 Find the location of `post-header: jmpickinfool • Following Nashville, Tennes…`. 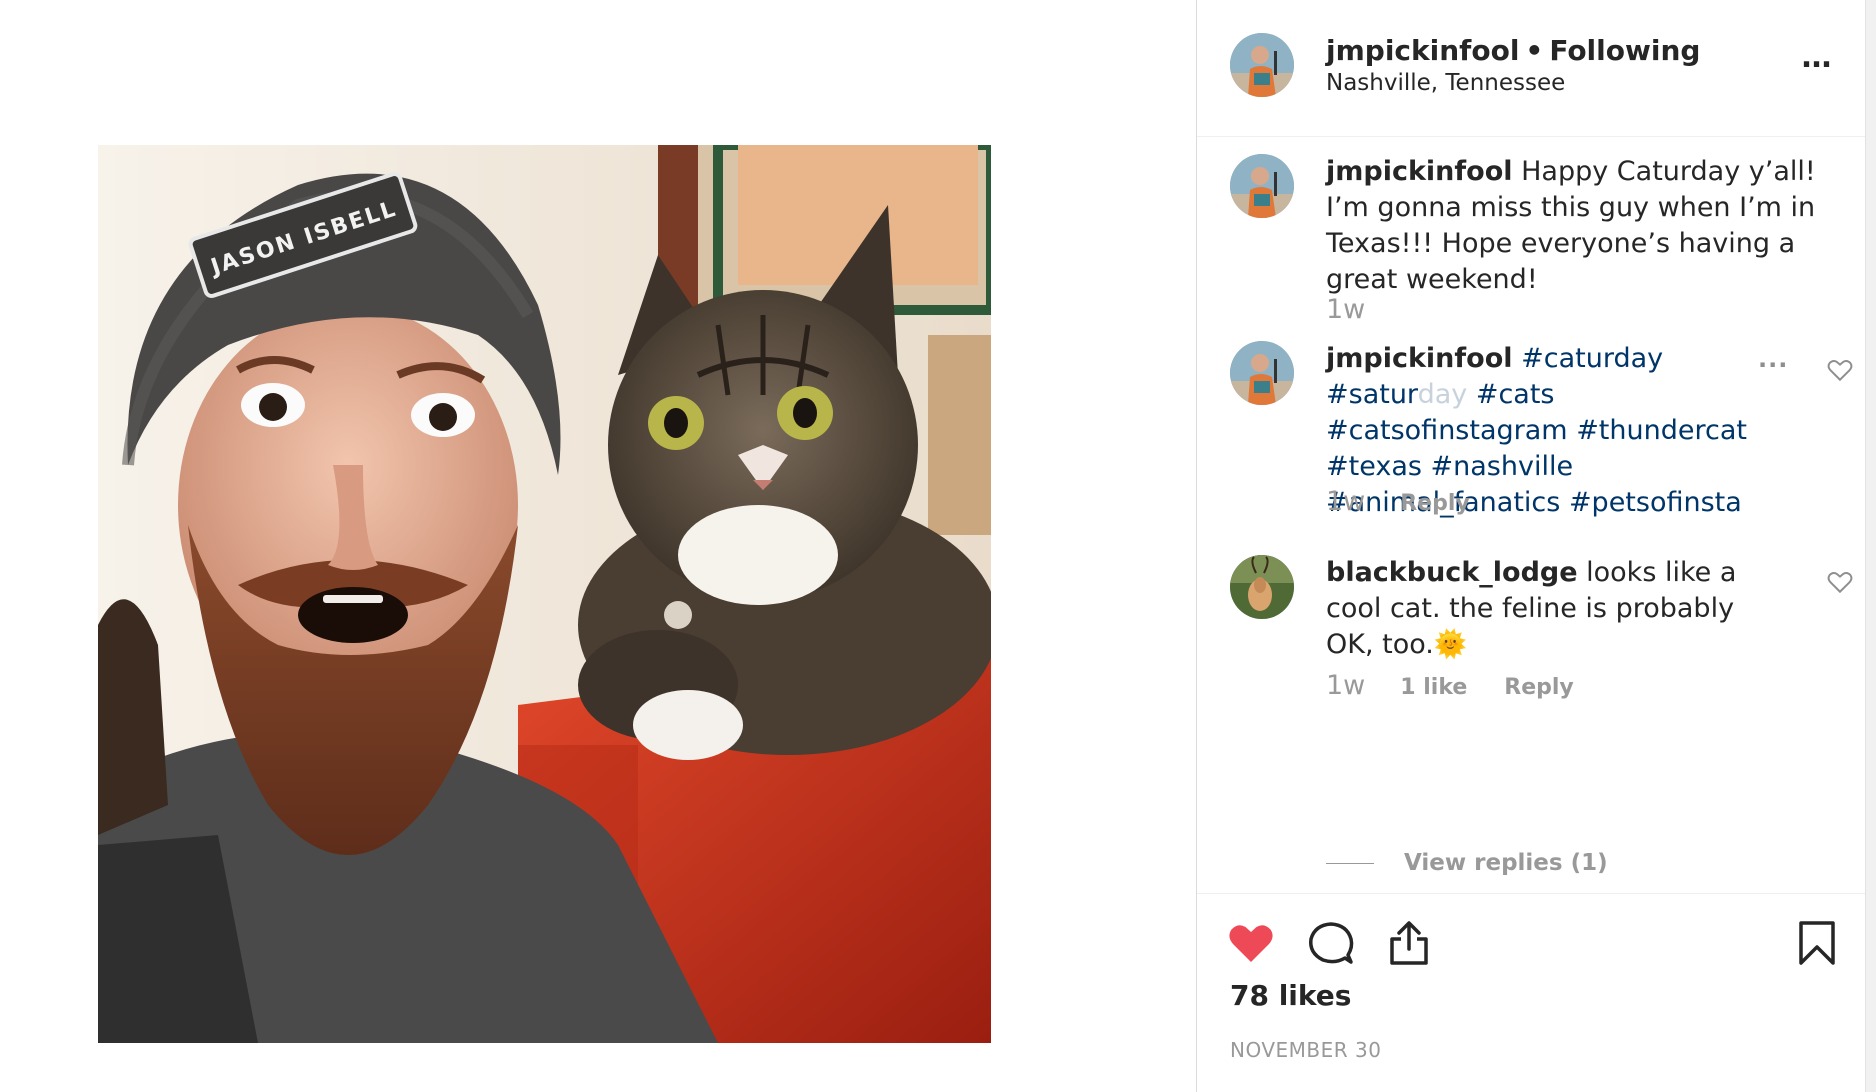

post-header: jmpickinfool • Following Nashville, Tennes… is located at coordinates (1531, 68).